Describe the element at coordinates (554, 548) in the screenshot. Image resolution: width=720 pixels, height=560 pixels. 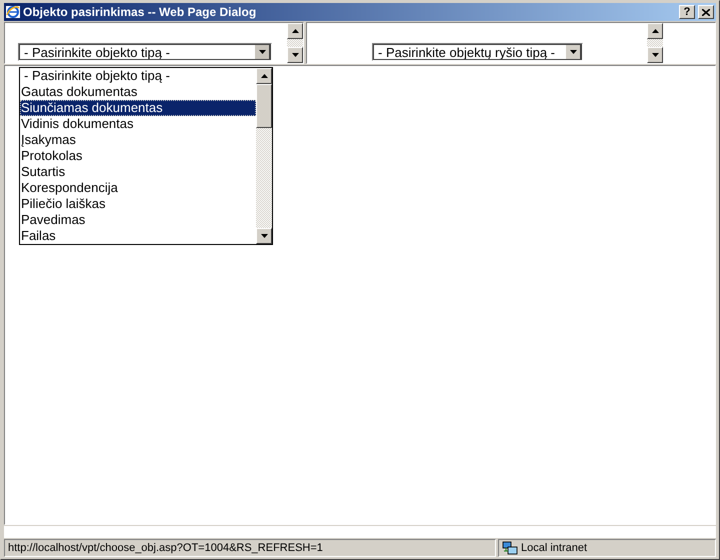
I see `status-zone: Local intranet` at that location.